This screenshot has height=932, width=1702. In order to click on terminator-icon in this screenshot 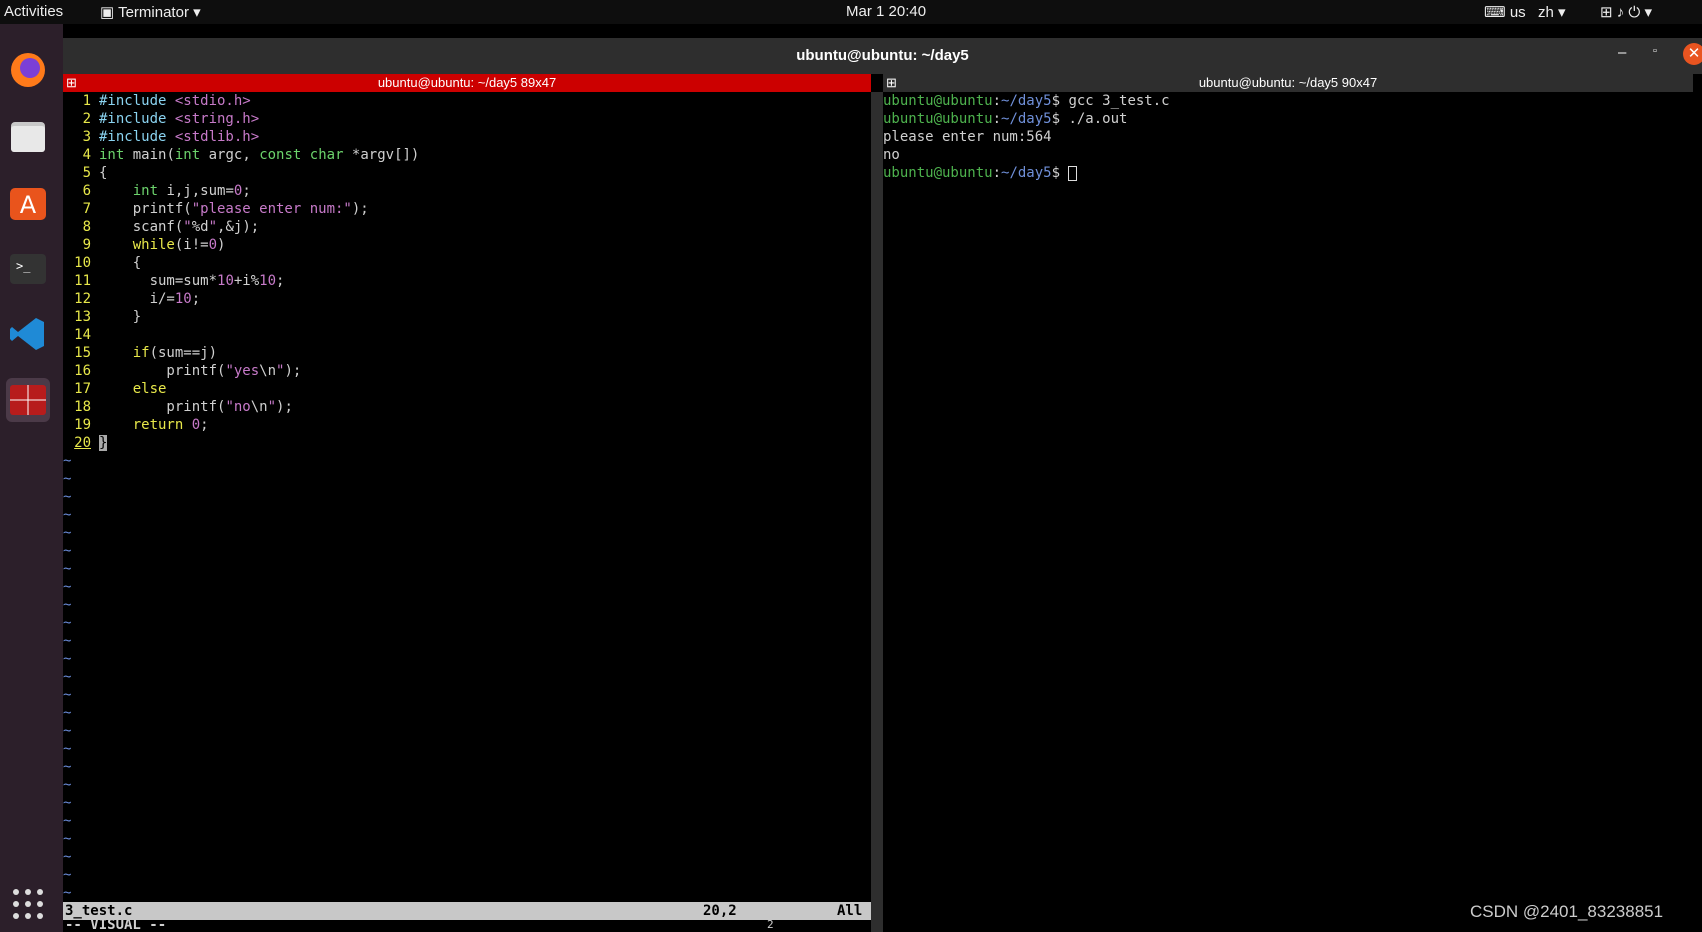, I will do `click(28, 400)`.